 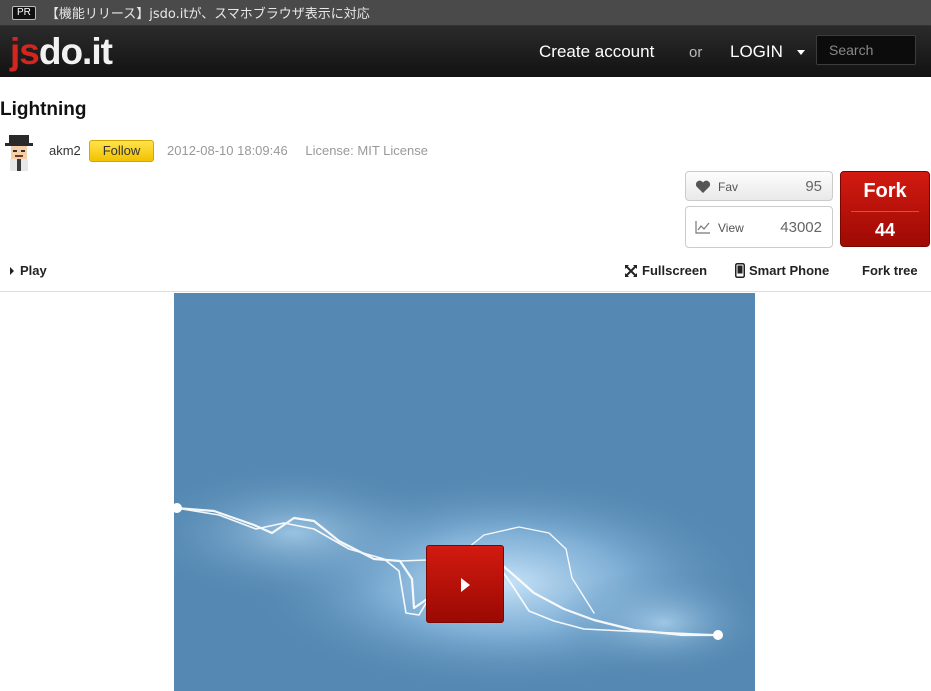 I want to click on fullscreen-icon, so click(x=631, y=270).